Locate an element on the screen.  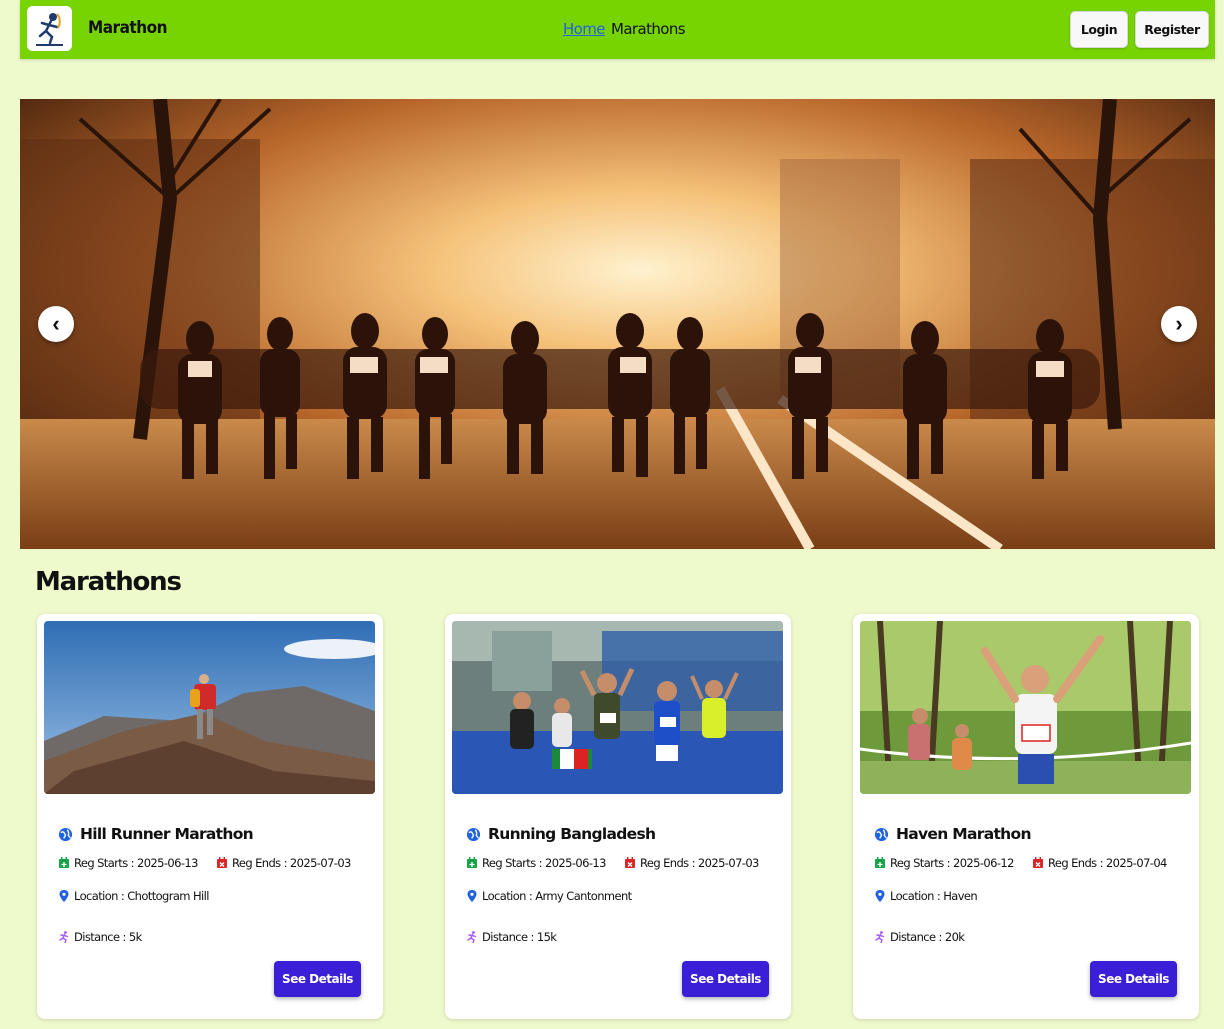
marathon-title: Hill Runner Marathon is located at coordinates (167, 834).